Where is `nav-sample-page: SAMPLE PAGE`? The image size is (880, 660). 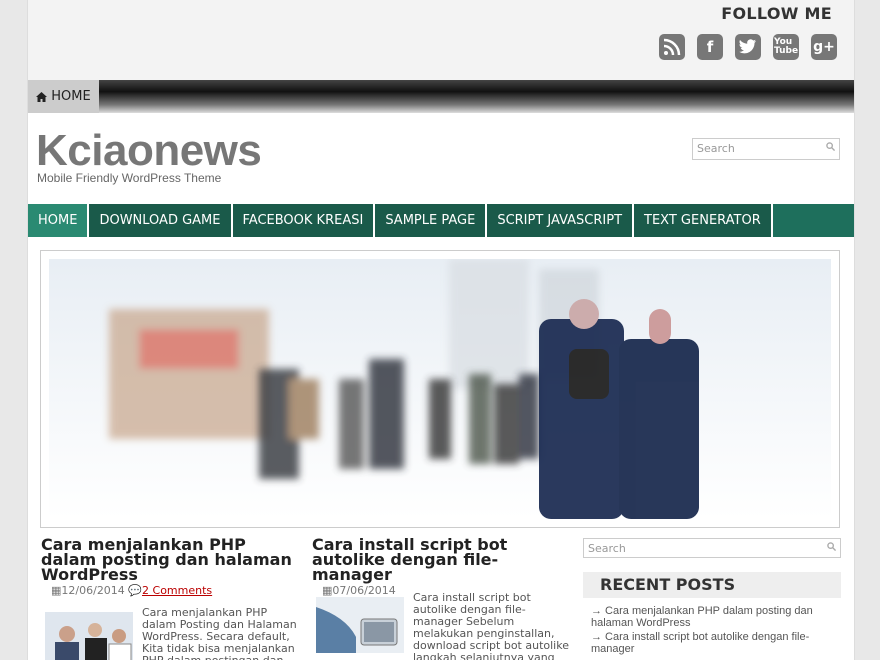 nav-sample-page: SAMPLE PAGE is located at coordinates (431, 220).